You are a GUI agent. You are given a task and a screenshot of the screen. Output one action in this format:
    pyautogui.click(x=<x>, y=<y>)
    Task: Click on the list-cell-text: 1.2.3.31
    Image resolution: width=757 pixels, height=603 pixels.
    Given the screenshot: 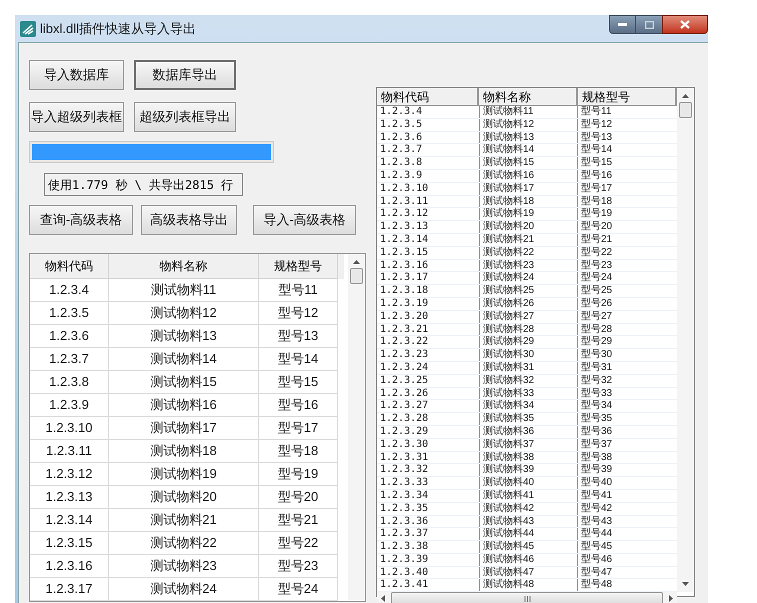 What is the action you would take?
    pyautogui.click(x=404, y=458)
    